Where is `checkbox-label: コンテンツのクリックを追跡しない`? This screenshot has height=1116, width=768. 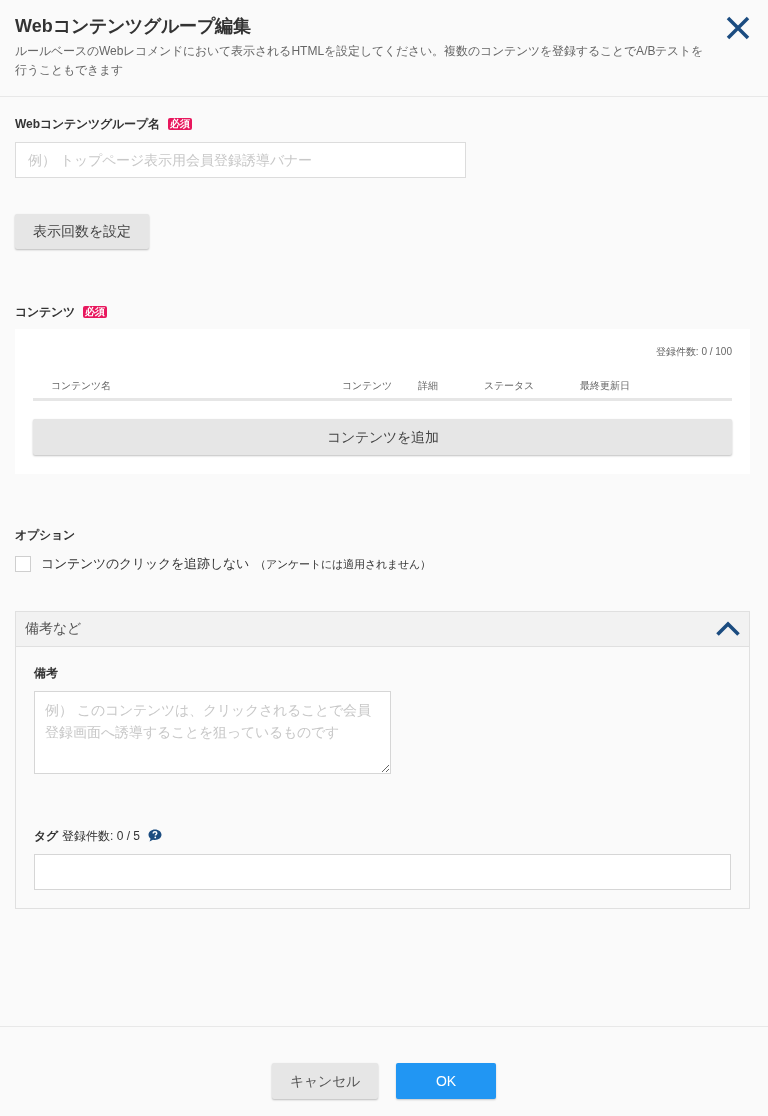 checkbox-label: コンテンツのクリックを追跡しない is located at coordinates (145, 564).